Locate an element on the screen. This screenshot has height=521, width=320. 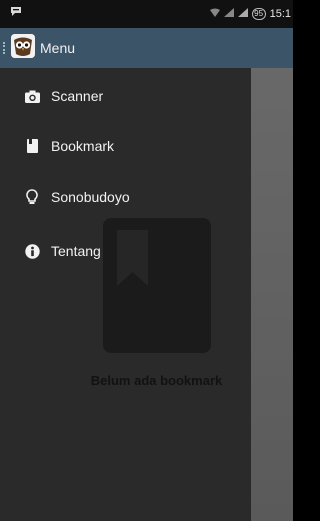
lightbulb-icon is located at coordinates (32, 197).